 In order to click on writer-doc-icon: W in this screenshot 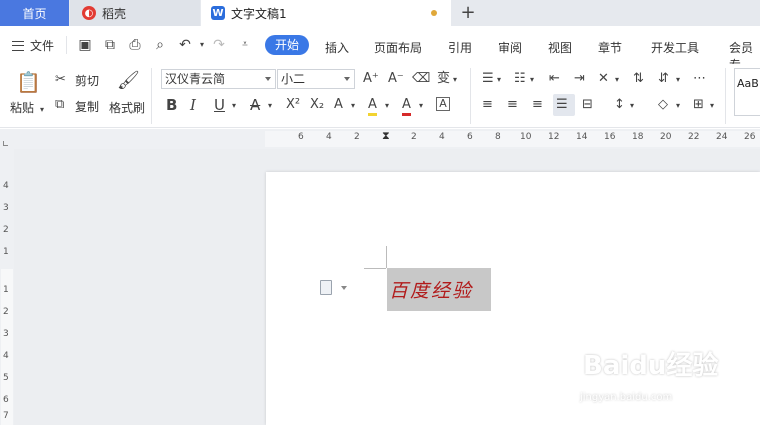, I will do `click(218, 13)`.